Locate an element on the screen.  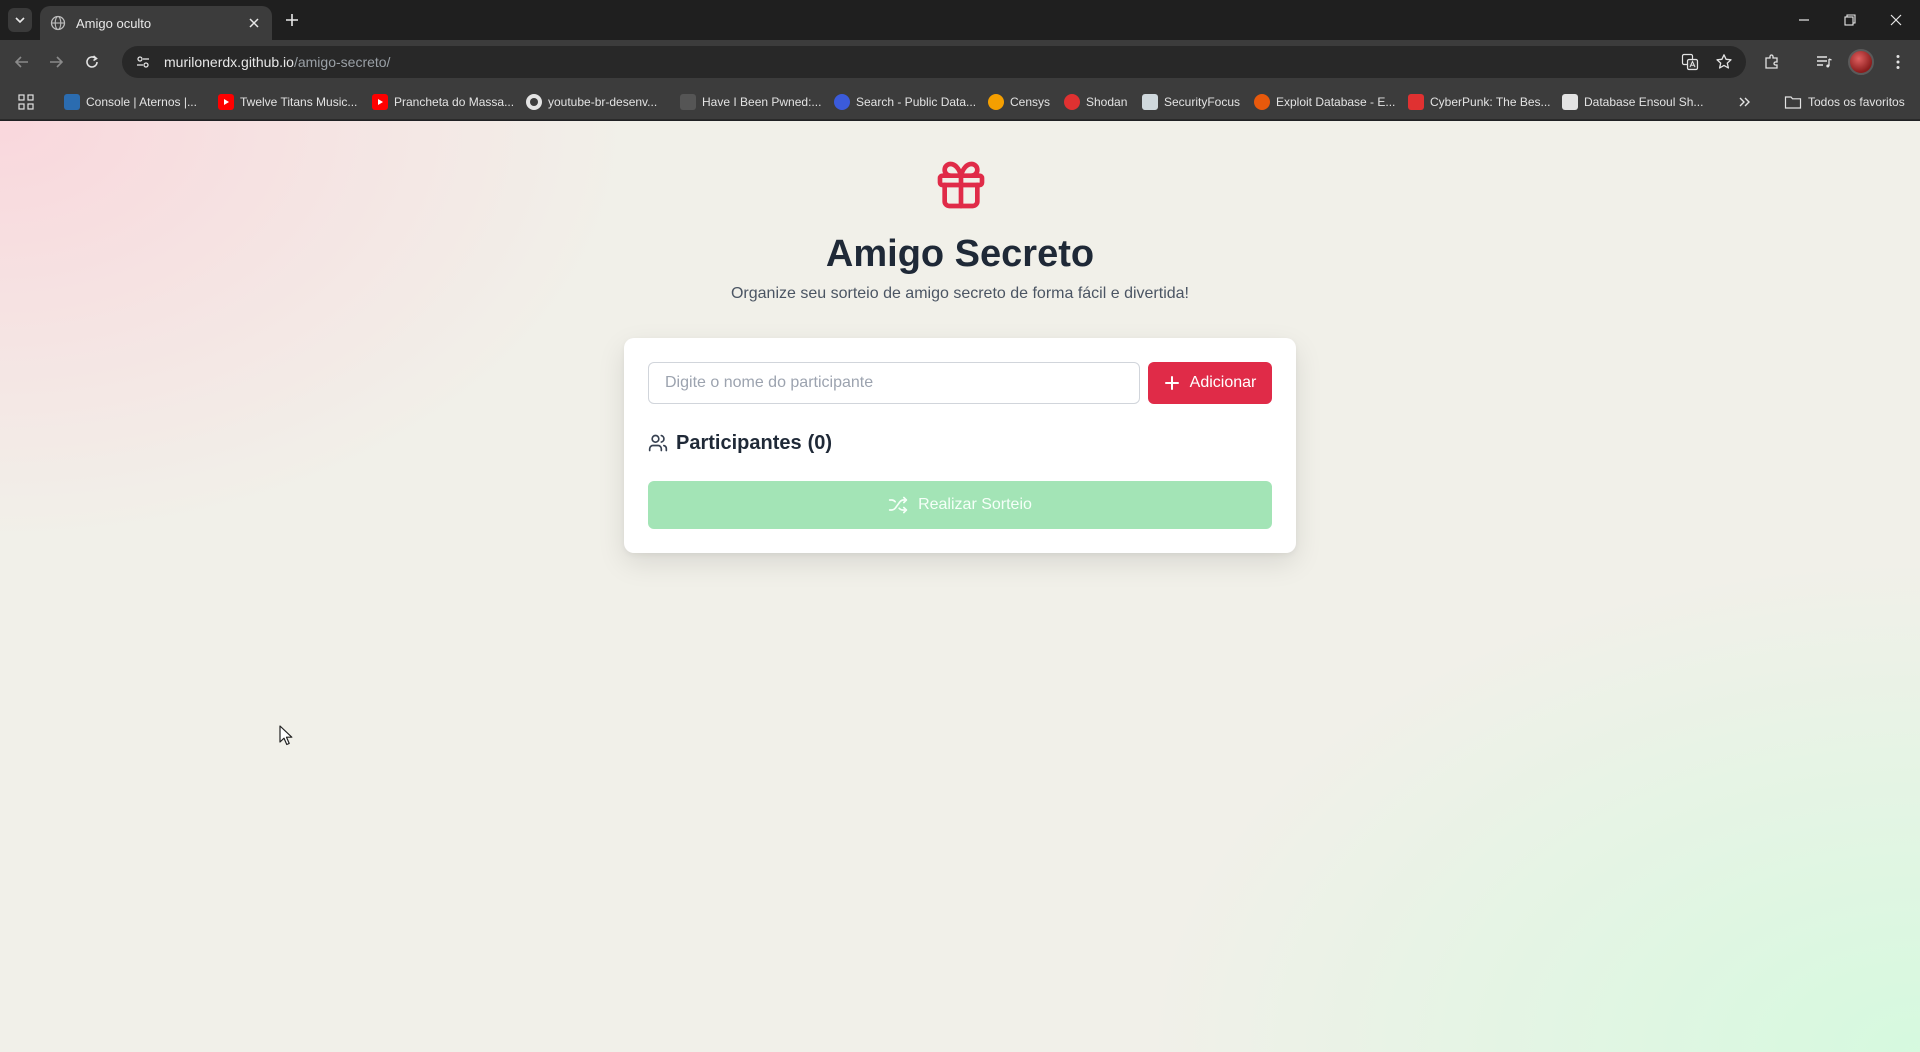
puzzle-icon is located at coordinates (1771, 61).